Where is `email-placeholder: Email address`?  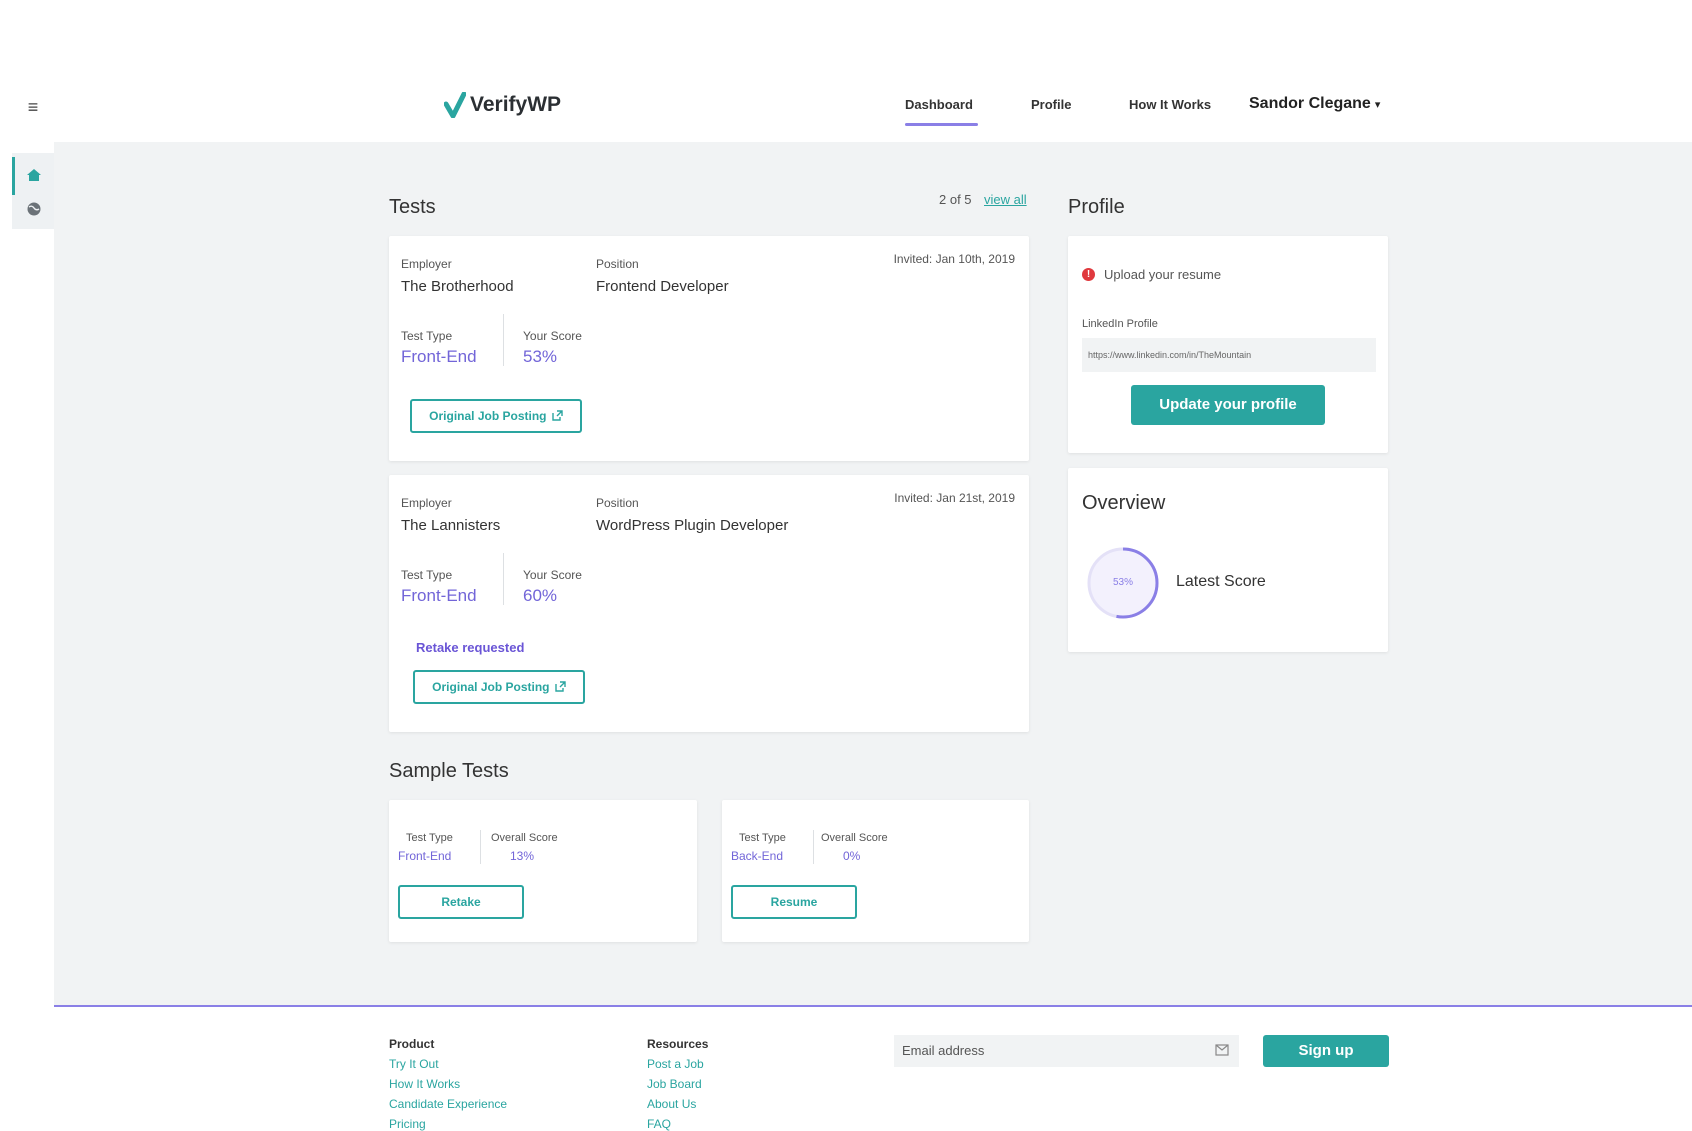 email-placeholder: Email address is located at coordinates (943, 1050).